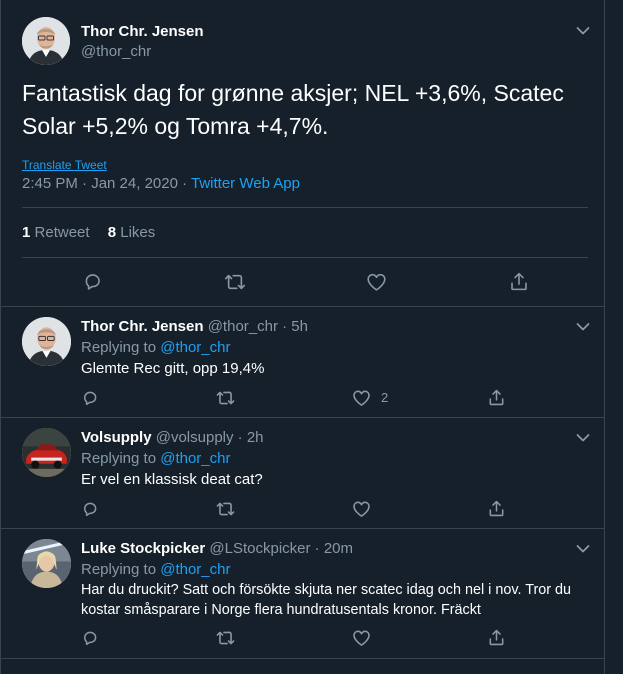  I want to click on column-border-right, so click(604, 337).